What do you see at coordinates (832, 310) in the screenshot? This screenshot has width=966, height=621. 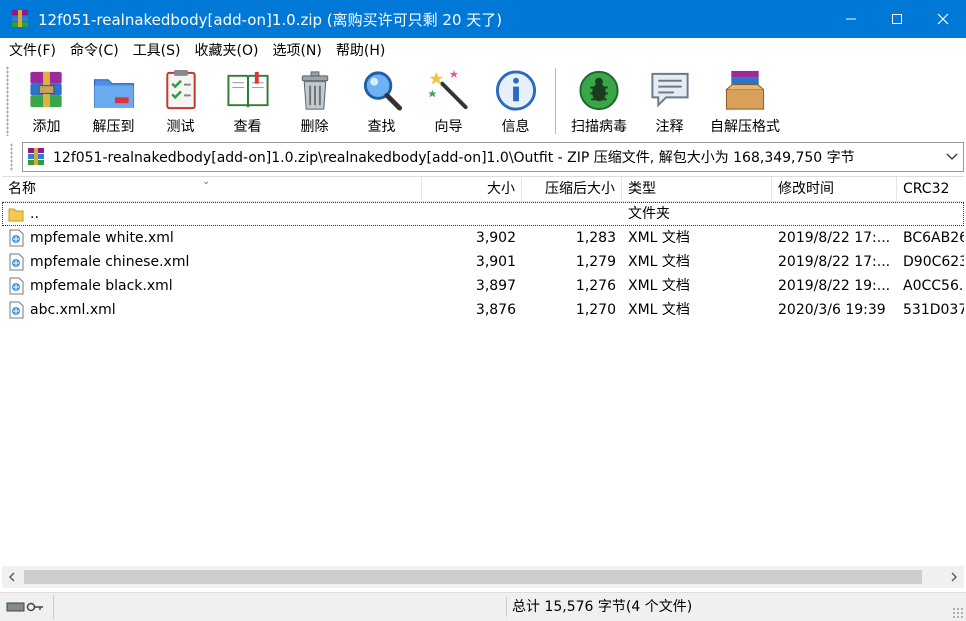 I see `file-modified: 2020/3/6 19:39` at bounding box center [832, 310].